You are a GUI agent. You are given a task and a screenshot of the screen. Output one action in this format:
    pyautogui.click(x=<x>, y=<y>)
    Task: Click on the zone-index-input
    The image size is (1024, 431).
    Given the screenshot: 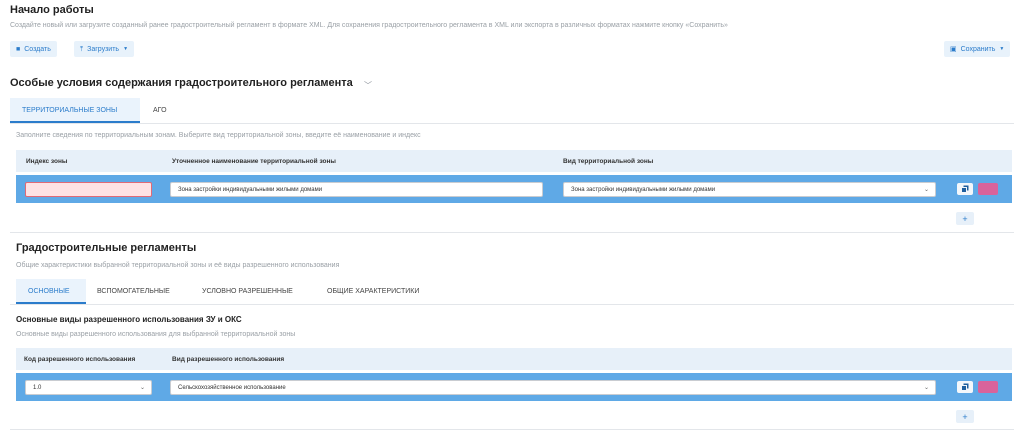 What is the action you would take?
    pyautogui.click(x=88, y=189)
    